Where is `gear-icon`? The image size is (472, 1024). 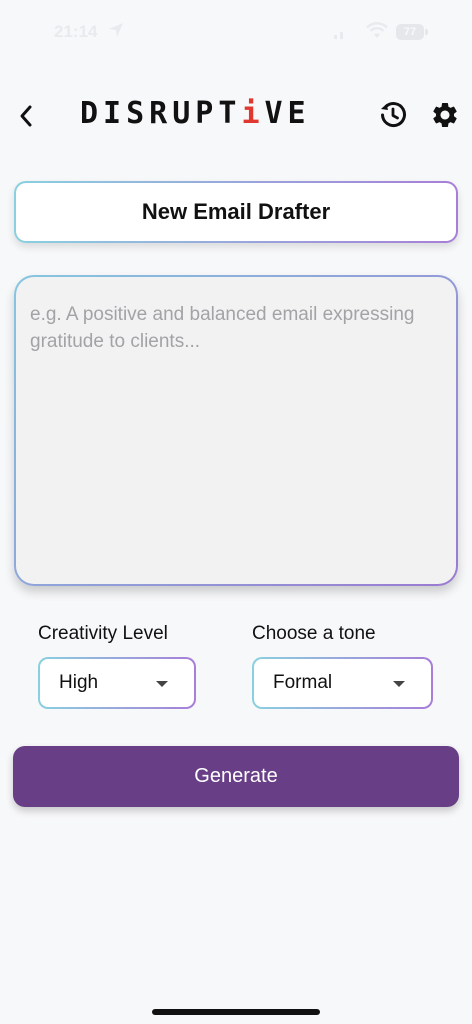 gear-icon is located at coordinates (445, 115).